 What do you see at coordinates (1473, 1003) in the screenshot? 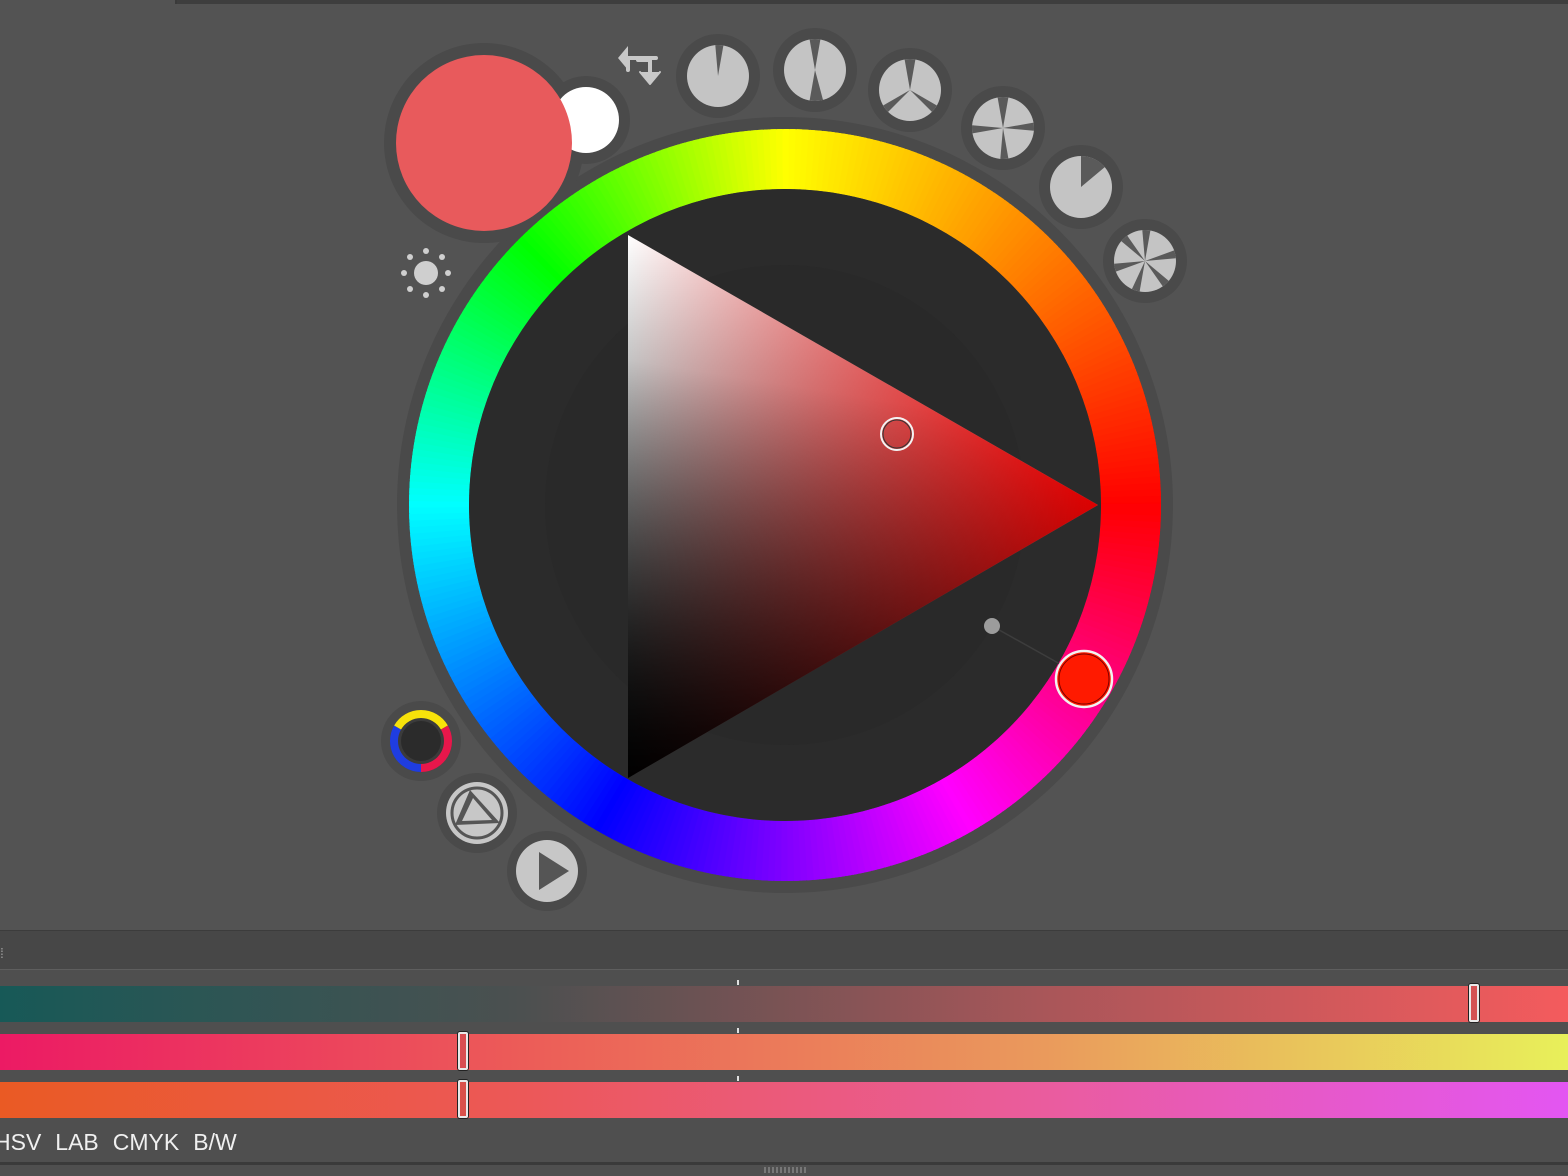
I see `hue-slider-thumb` at bounding box center [1473, 1003].